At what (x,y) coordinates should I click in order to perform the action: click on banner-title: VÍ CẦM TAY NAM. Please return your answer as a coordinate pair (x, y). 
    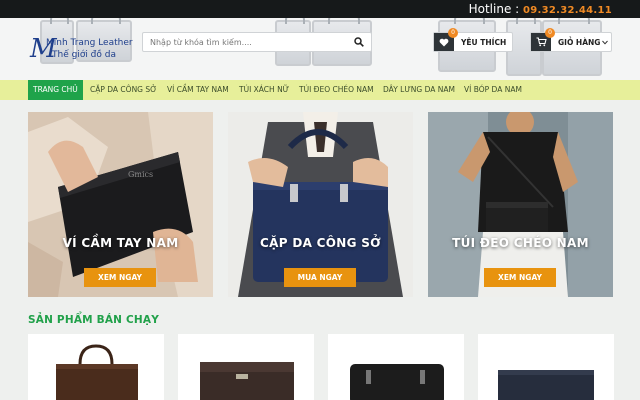
    Looking at the image, I should click on (120, 243).